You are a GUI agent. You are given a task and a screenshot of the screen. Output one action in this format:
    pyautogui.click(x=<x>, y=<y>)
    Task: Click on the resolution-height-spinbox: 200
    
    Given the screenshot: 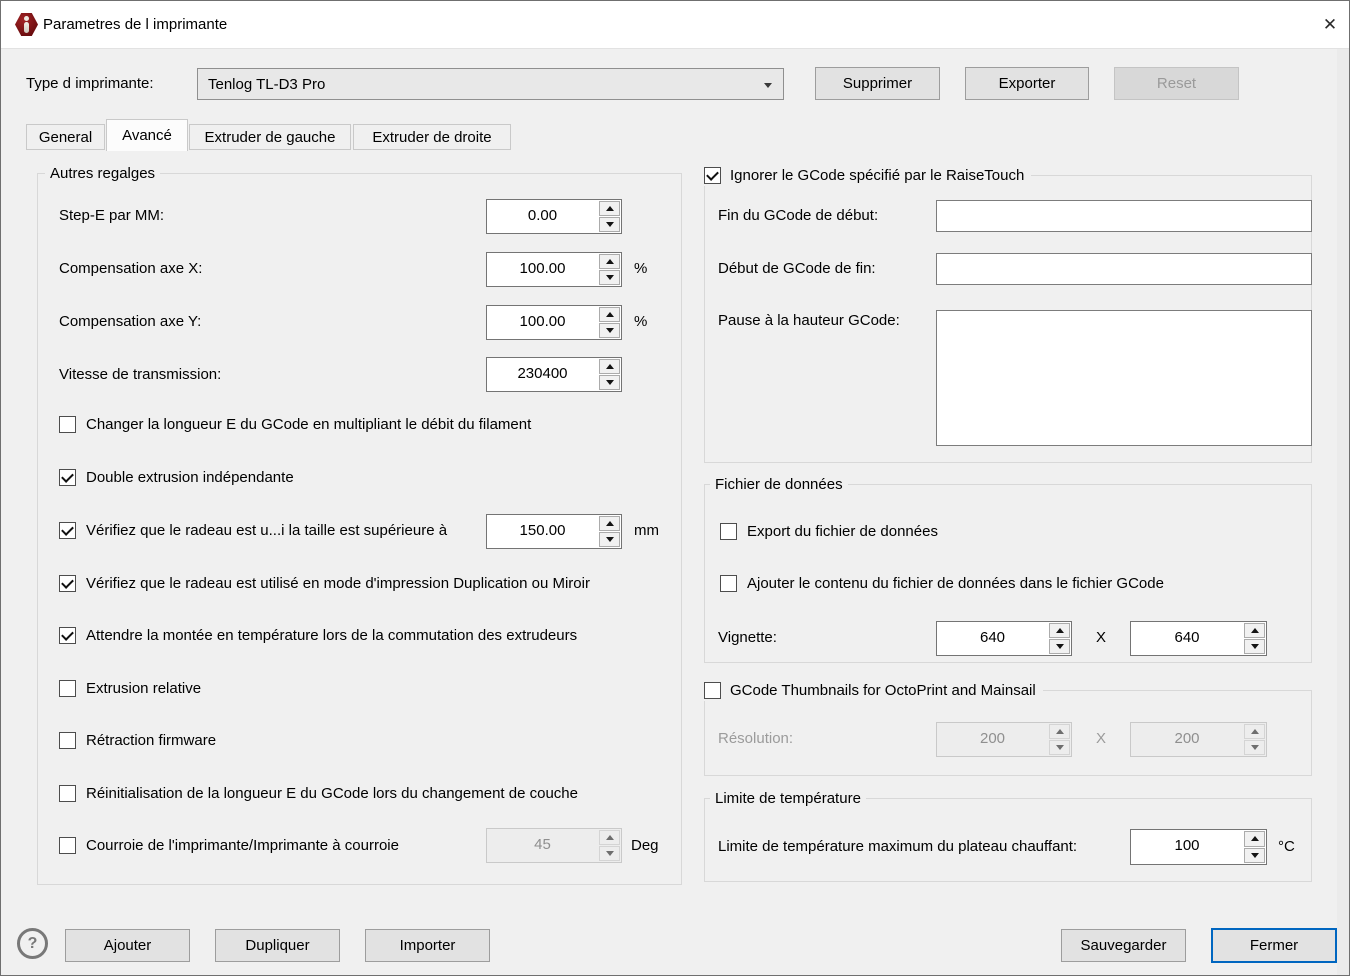 What is the action you would take?
    pyautogui.click(x=1198, y=739)
    